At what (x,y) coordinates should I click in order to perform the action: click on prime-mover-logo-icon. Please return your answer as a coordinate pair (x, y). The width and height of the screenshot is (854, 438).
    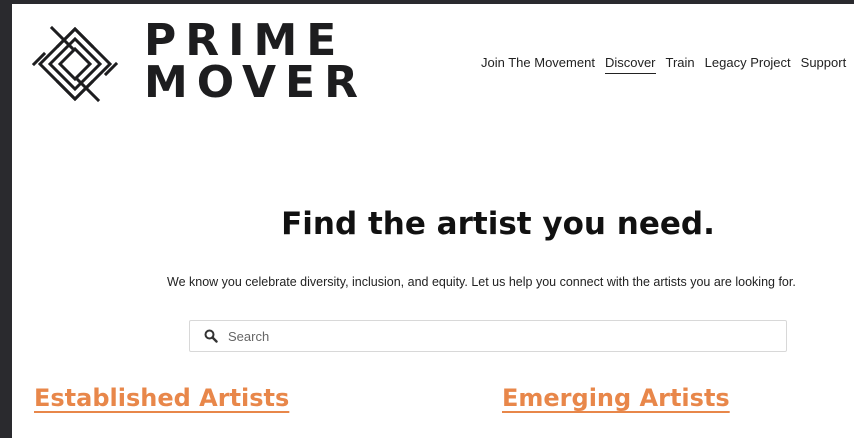
    Looking at the image, I should click on (75, 64).